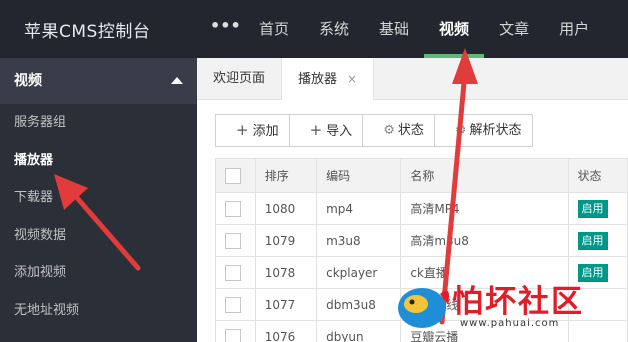 The height and width of the screenshot is (342, 628). What do you see at coordinates (334, 29) in the screenshot?
I see `nav-system: 系统` at bounding box center [334, 29].